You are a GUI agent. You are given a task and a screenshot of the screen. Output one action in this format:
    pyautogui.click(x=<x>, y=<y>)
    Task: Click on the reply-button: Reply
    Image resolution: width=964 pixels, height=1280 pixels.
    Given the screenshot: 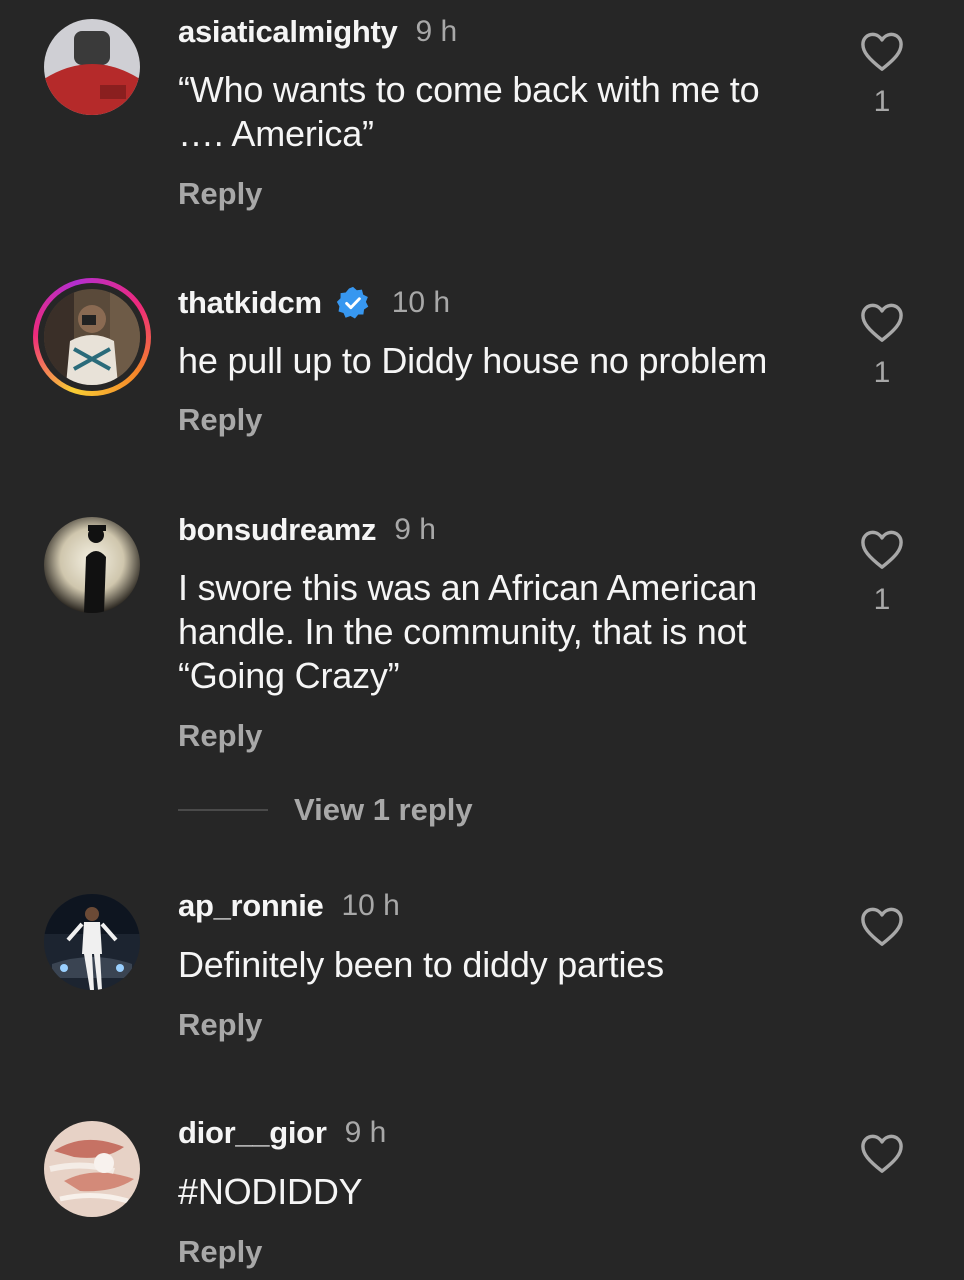 What is the action you would take?
    pyautogui.click(x=220, y=1252)
    